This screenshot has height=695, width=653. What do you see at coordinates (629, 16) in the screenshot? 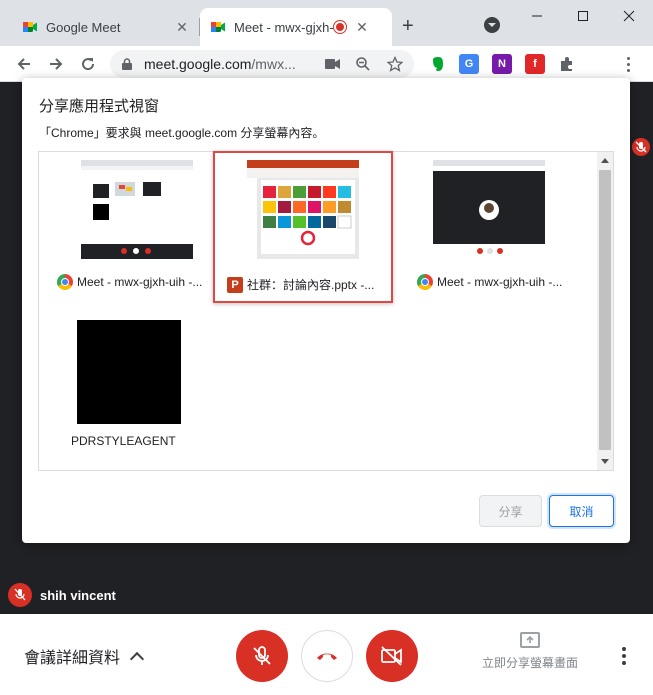
I see `close-window-button` at bounding box center [629, 16].